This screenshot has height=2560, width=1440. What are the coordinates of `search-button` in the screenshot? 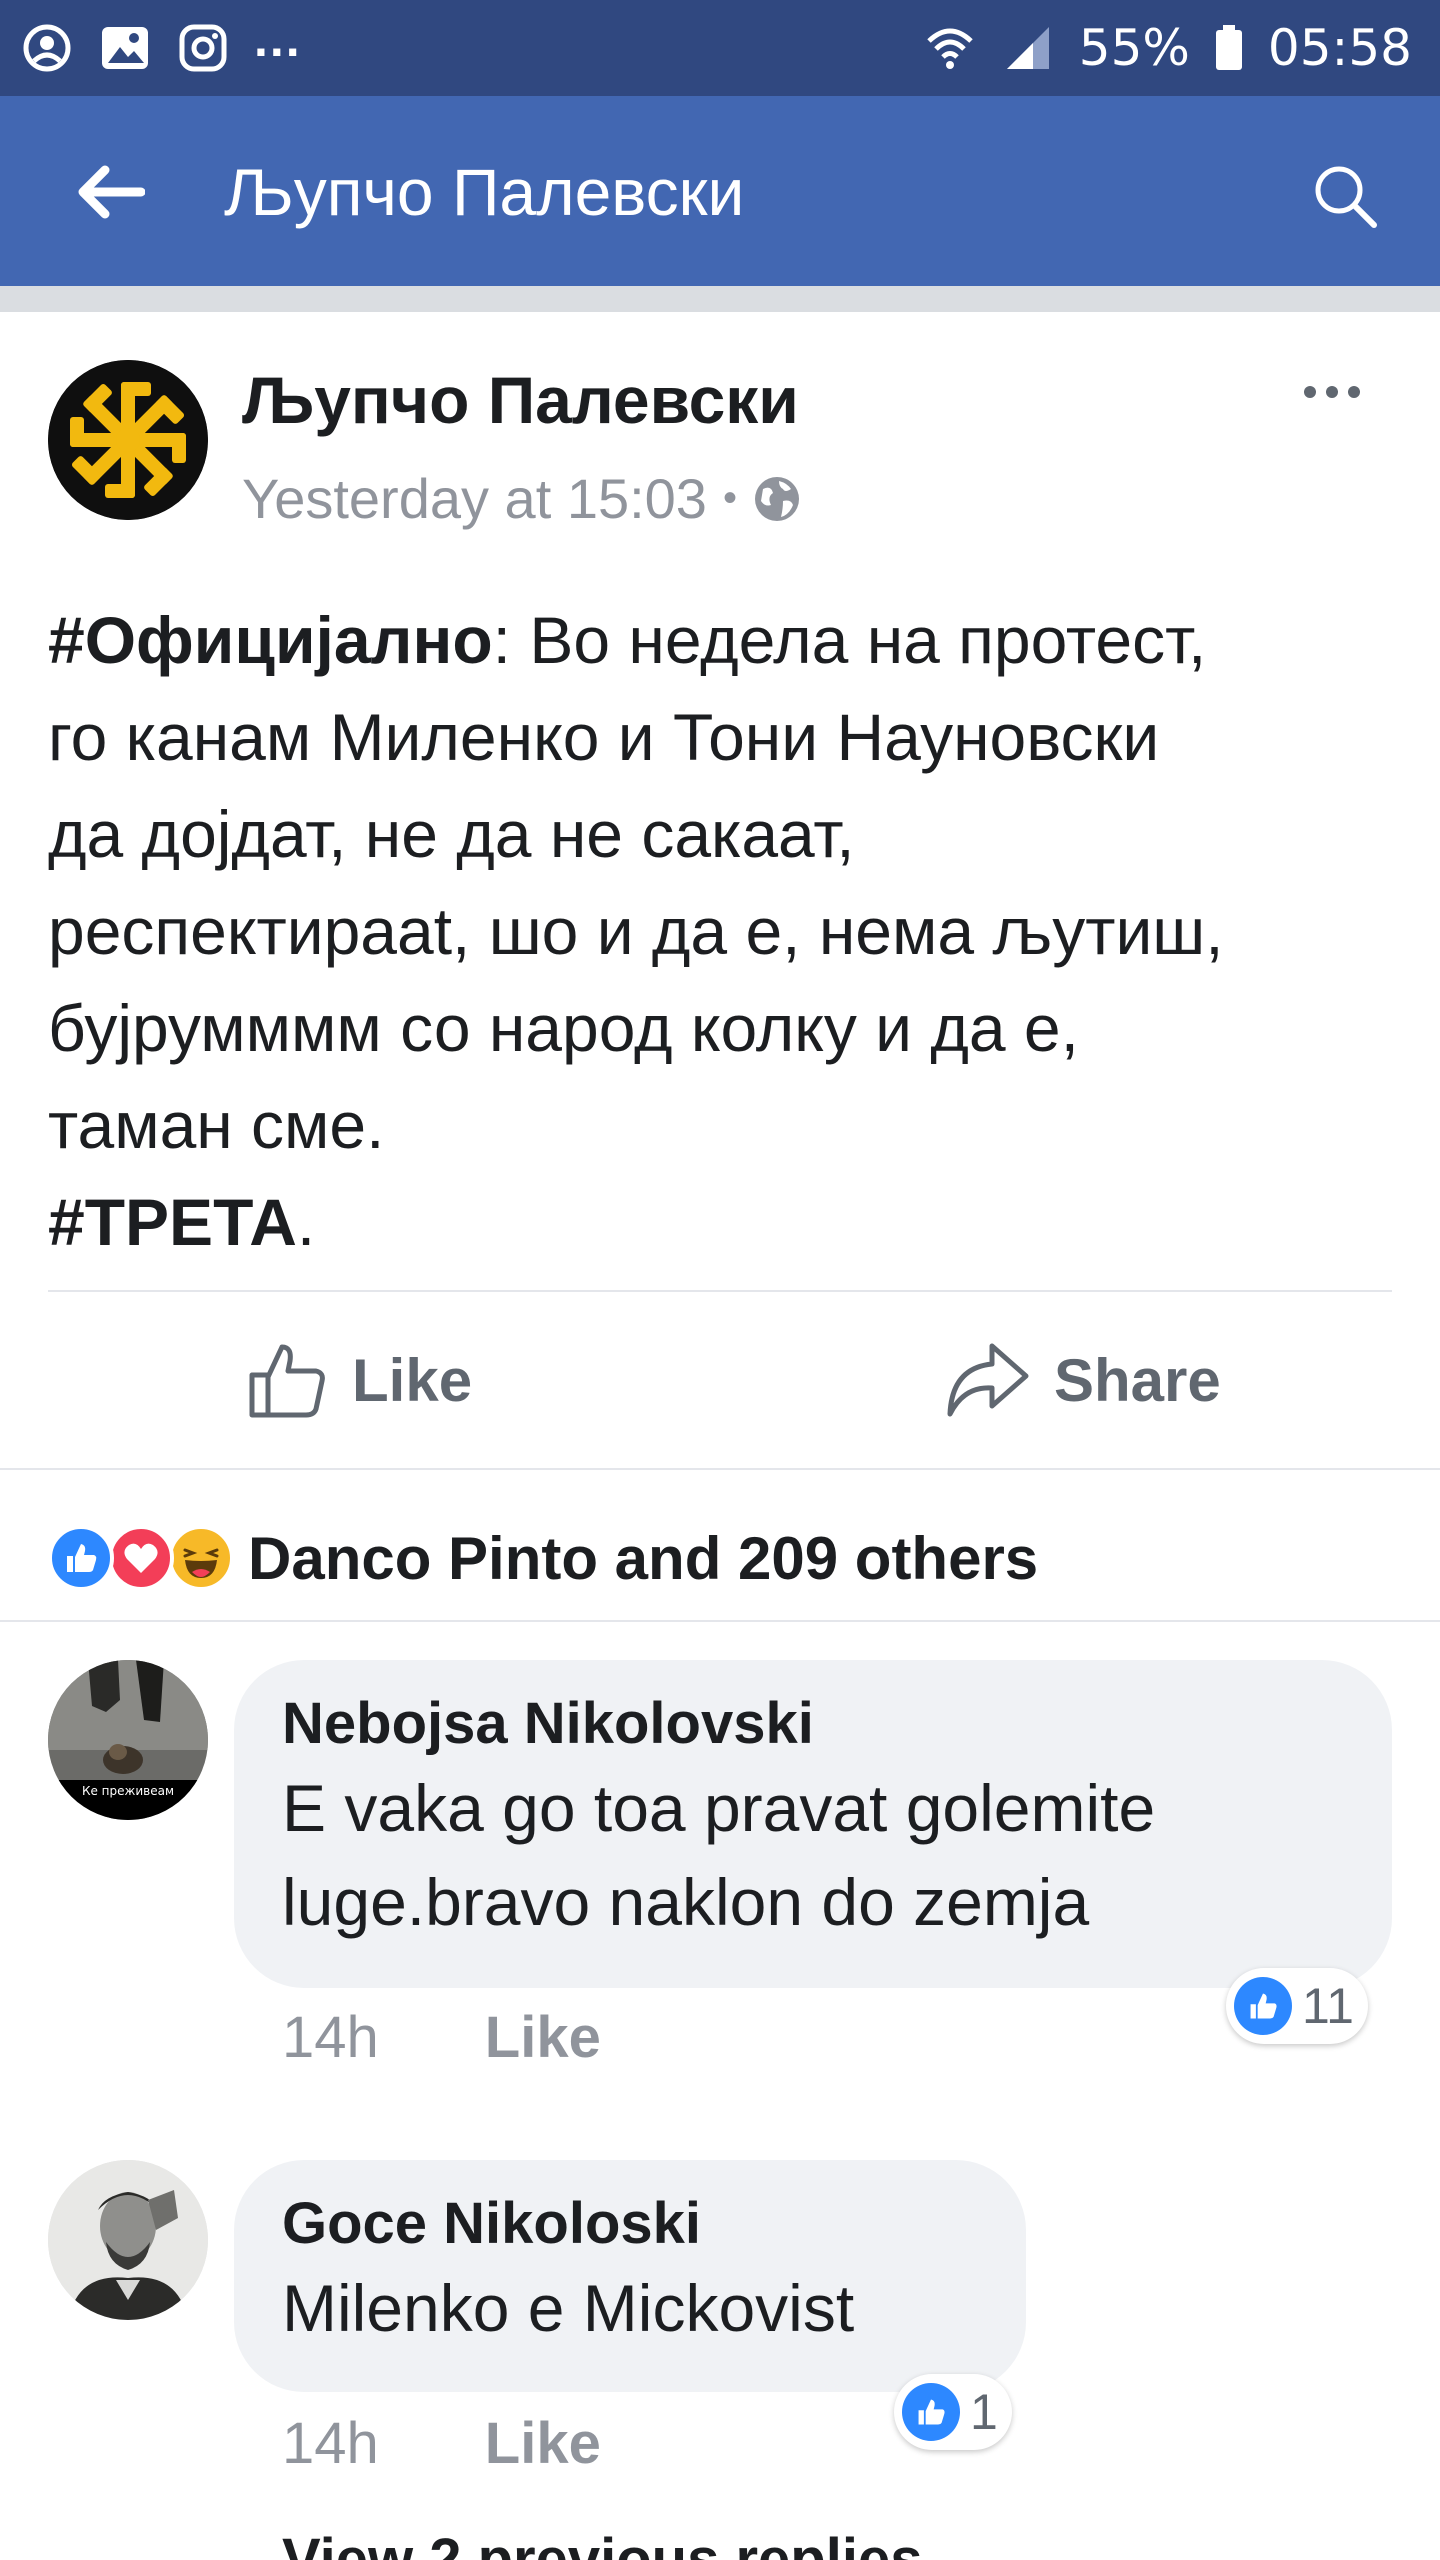 It's located at (1345, 196).